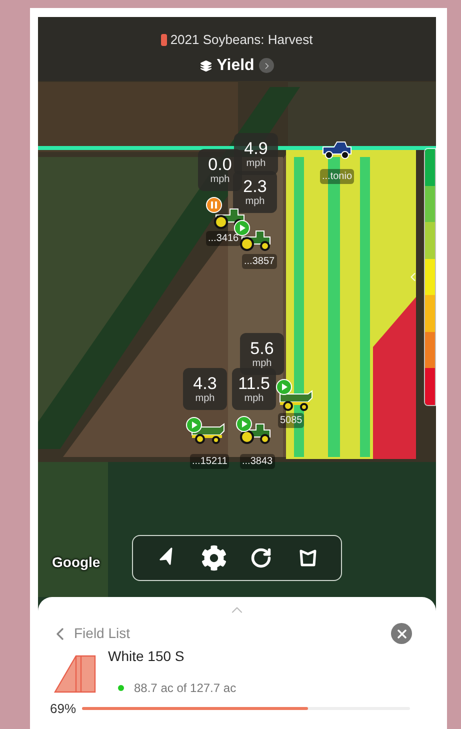 Image resolution: width=461 pixels, height=729 pixels. What do you see at coordinates (76, 562) in the screenshot?
I see `map-attribution: Google` at bounding box center [76, 562].